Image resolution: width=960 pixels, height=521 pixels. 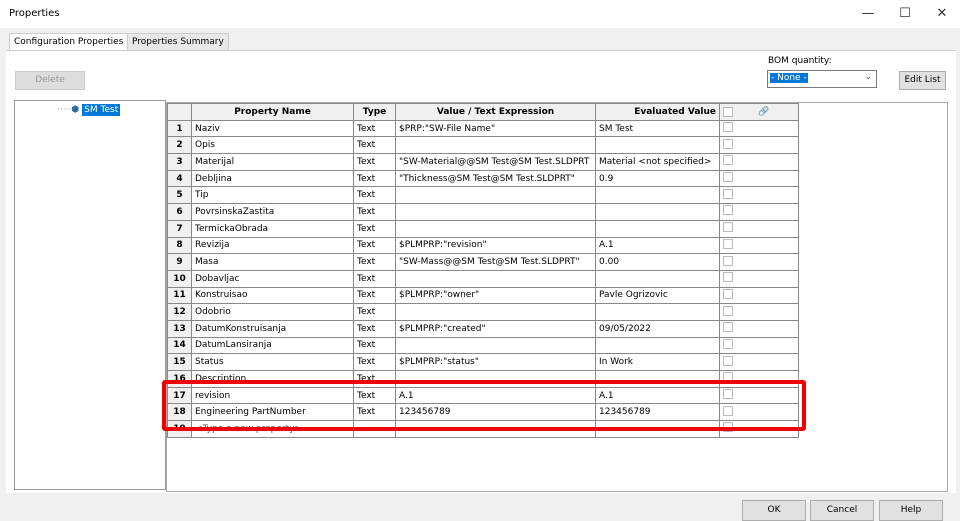 I want to click on delete-button: Delete, so click(x=50, y=80).